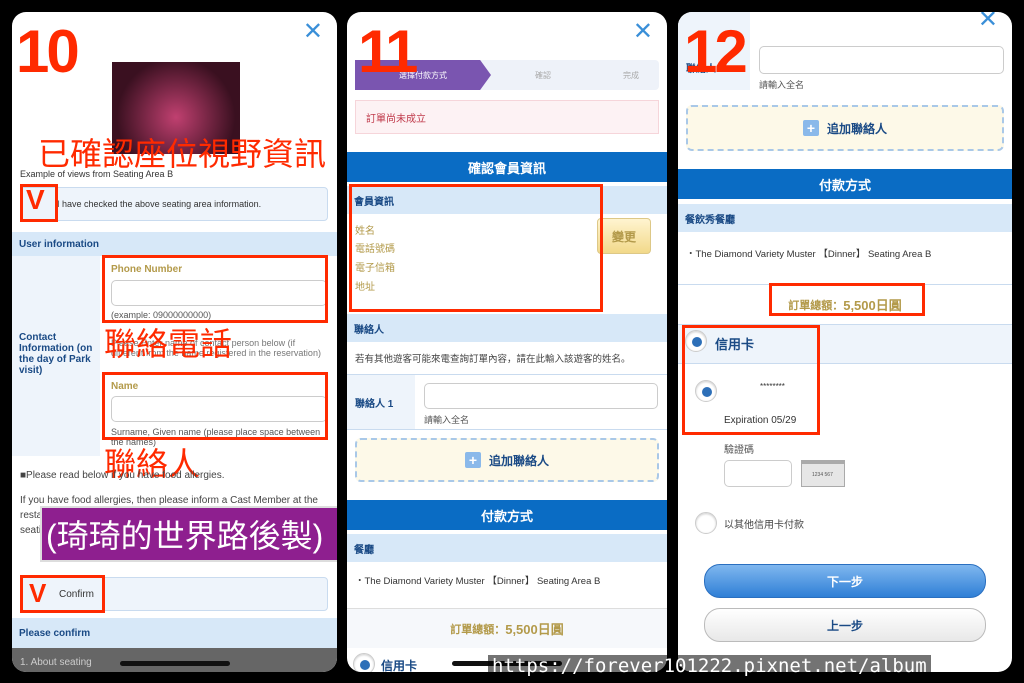 The width and height of the screenshot is (1024, 683). What do you see at coordinates (507, 328) in the screenshot?
I see `contact-header: 聯絡人` at bounding box center [507, 328].